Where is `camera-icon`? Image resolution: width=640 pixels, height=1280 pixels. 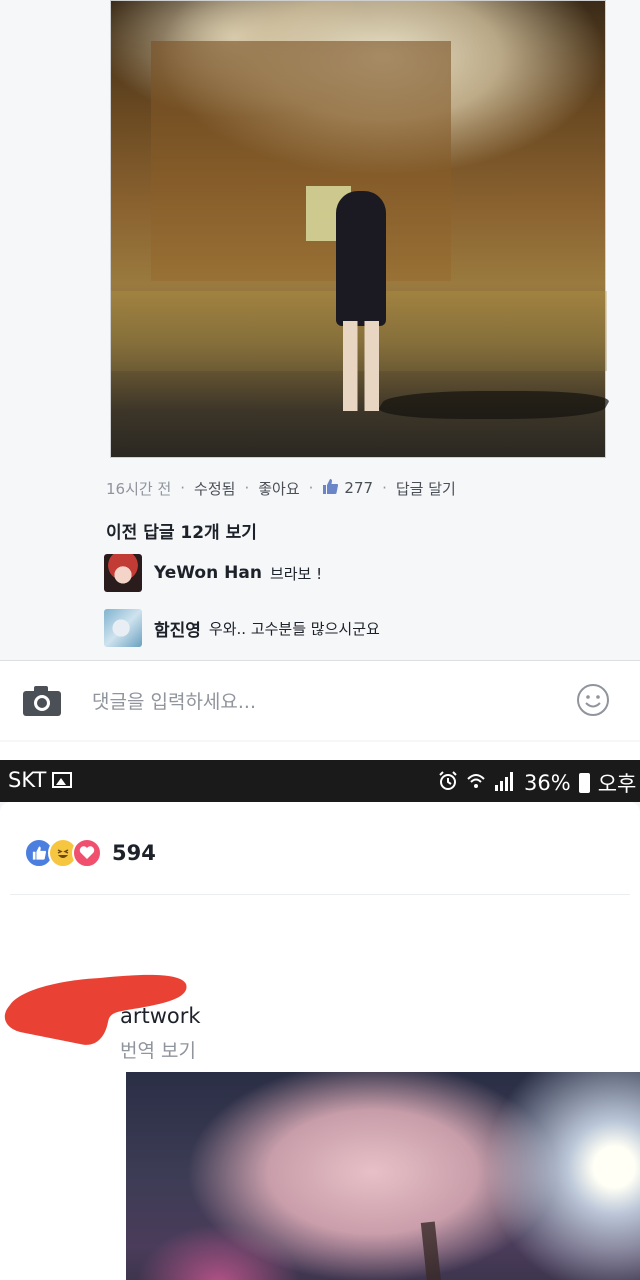
camera-icon is located at coordinates (42, 701).